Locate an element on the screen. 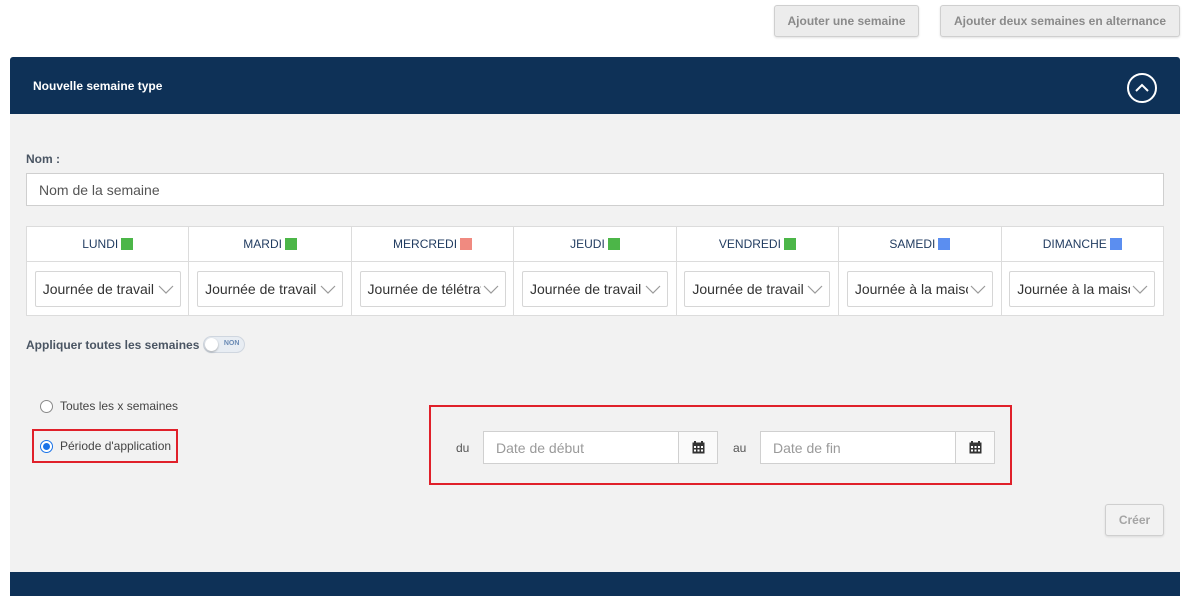  chevron-up-icon is located at coordinates (1142, 87).